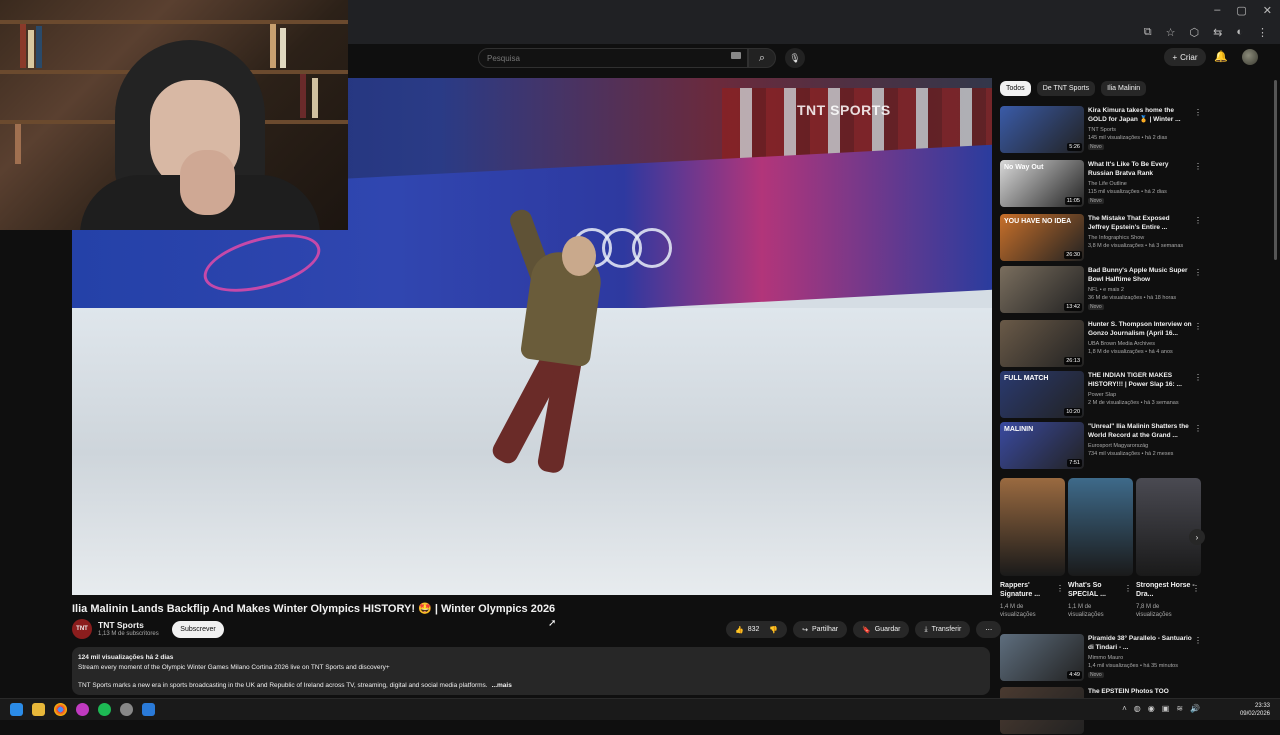  Describe the element at coordinates (82, 709) in the screenshot. I see `messenger-icon` at that location.